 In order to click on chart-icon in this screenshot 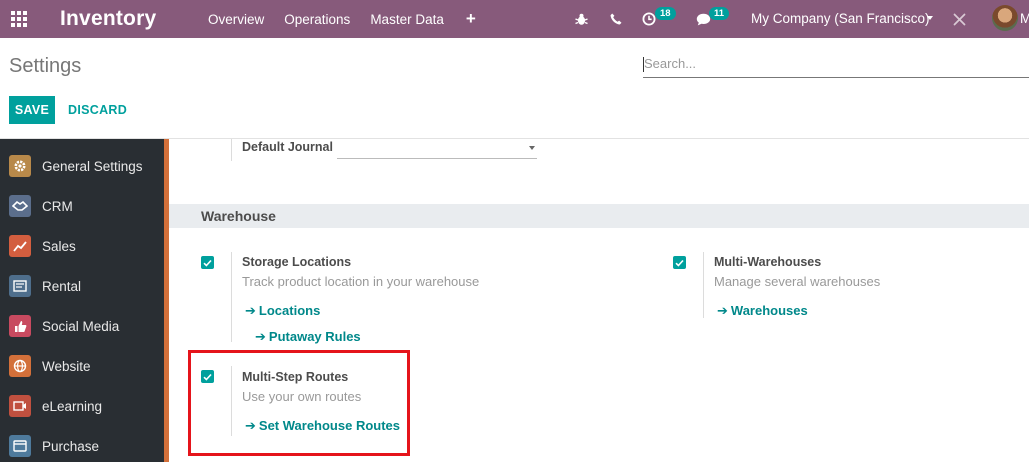, I will do `click(20, 246)`.